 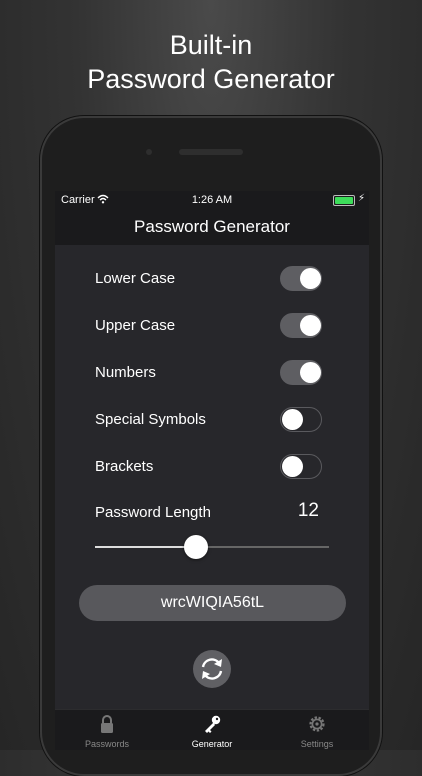 I want to click on tab-settings: Settings, so click(x=317, y=730).